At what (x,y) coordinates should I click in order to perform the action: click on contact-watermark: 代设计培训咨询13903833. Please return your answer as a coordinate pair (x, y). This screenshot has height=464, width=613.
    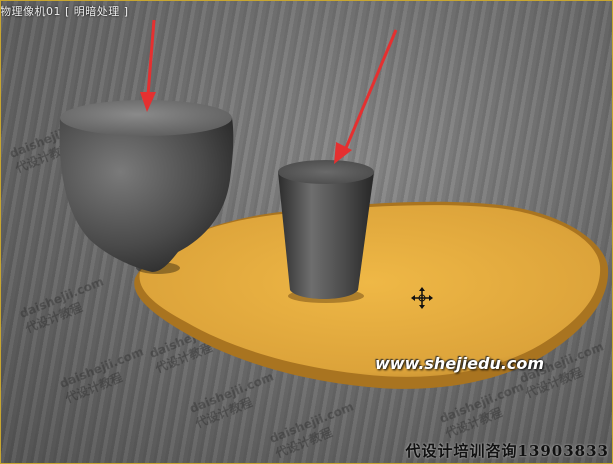
    Looking at the image, I should click on (507, 451).